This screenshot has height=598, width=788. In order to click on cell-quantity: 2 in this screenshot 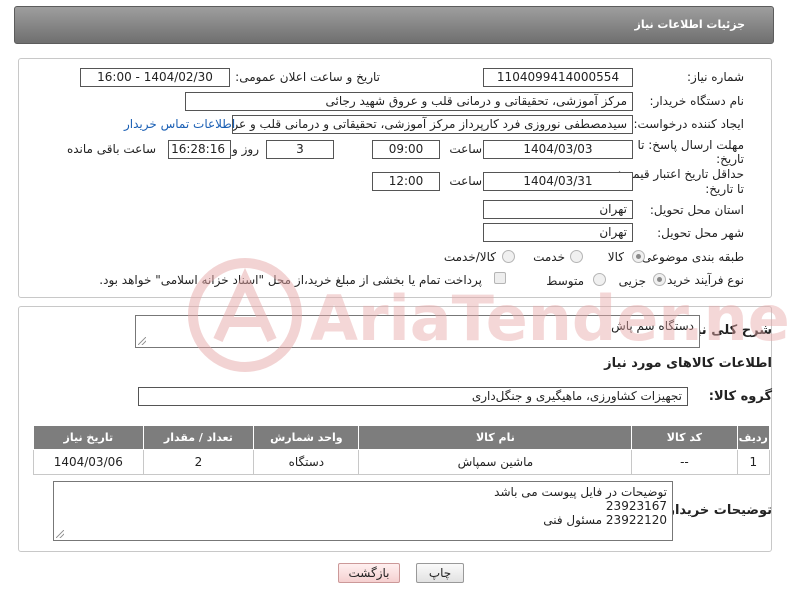, I will do `click(198, 462)`.